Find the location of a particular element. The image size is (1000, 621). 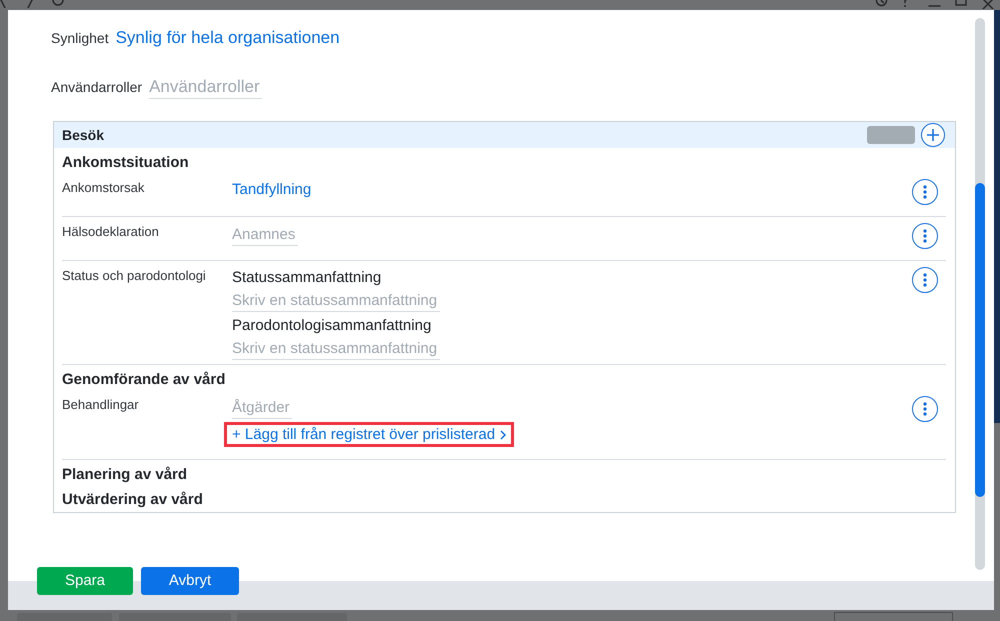

refresh-icon is located at coordinates (58, 4).